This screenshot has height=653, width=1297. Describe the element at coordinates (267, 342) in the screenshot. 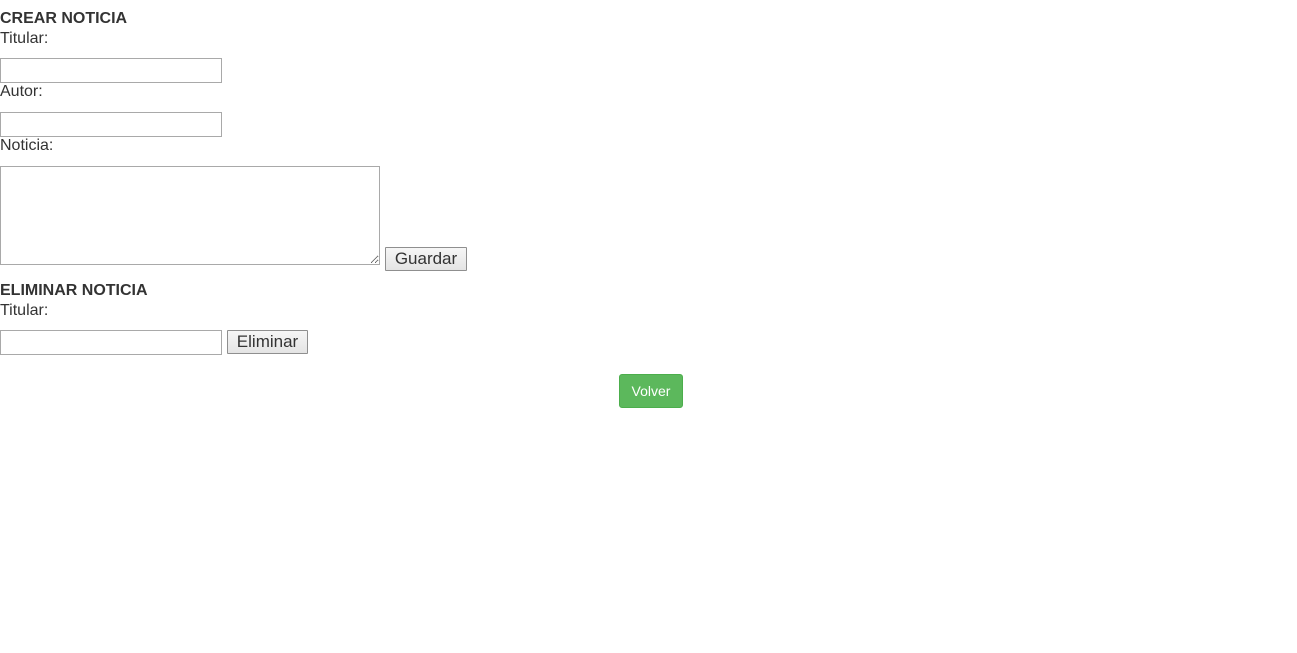

I see `delete-button: Eliminar` at that location.